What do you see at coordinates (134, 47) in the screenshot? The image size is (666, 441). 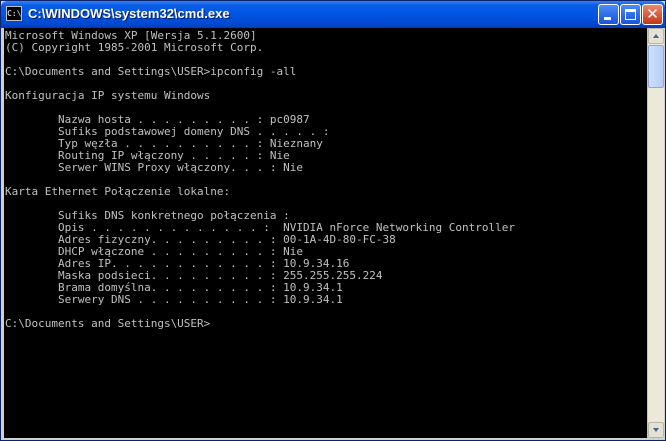 I see `console-line: (C) Copyright 1985-2001 Microsoft Corp.` at bounding box center [134, 47].